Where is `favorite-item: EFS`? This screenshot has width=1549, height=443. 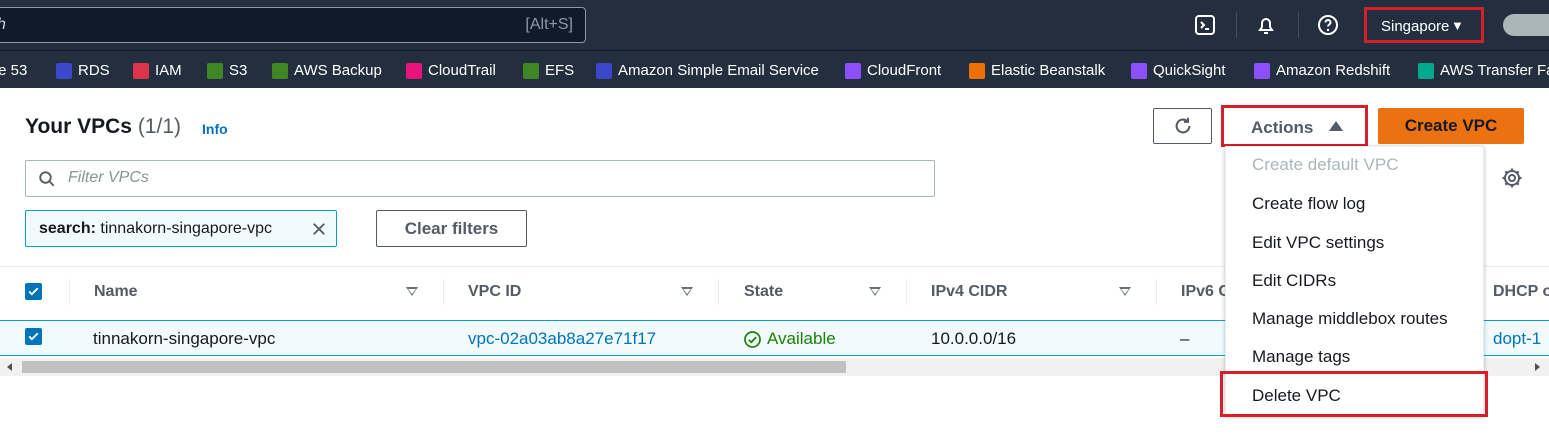 favorite-item: EFS is located at coordinates (548, 70).